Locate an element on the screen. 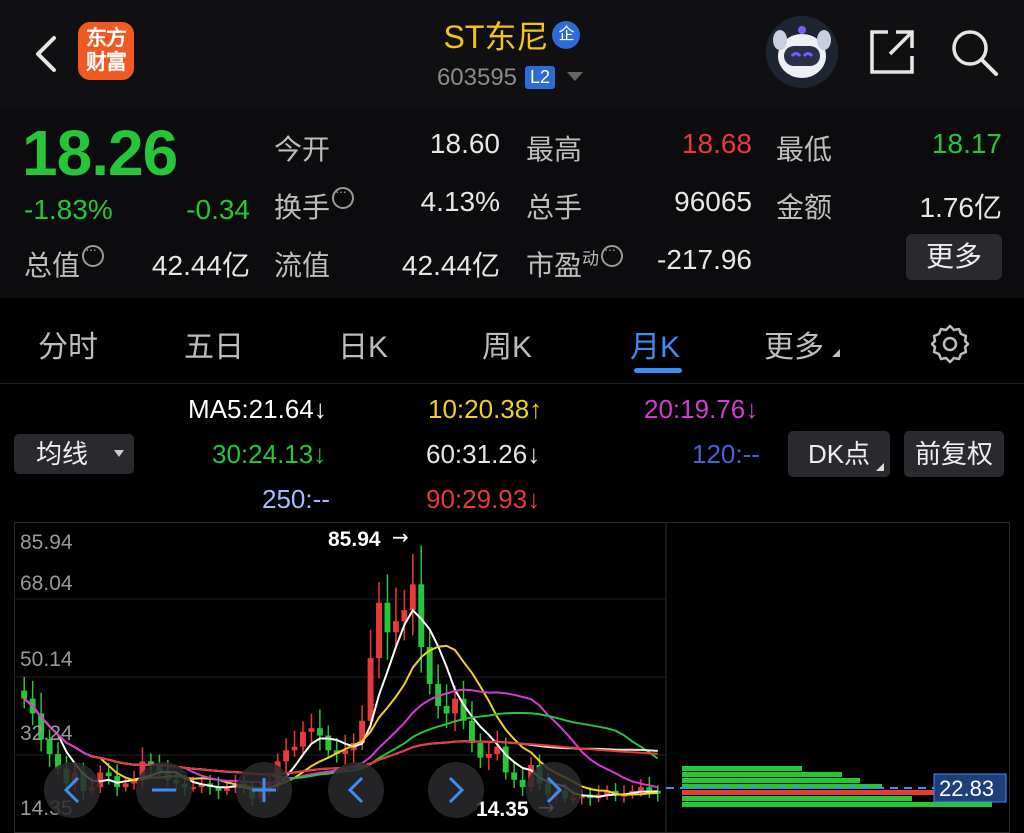 The width and height of the screenshot is (1024, 833). amount-value: 1.76亿 is located at coordinates (961, 207).